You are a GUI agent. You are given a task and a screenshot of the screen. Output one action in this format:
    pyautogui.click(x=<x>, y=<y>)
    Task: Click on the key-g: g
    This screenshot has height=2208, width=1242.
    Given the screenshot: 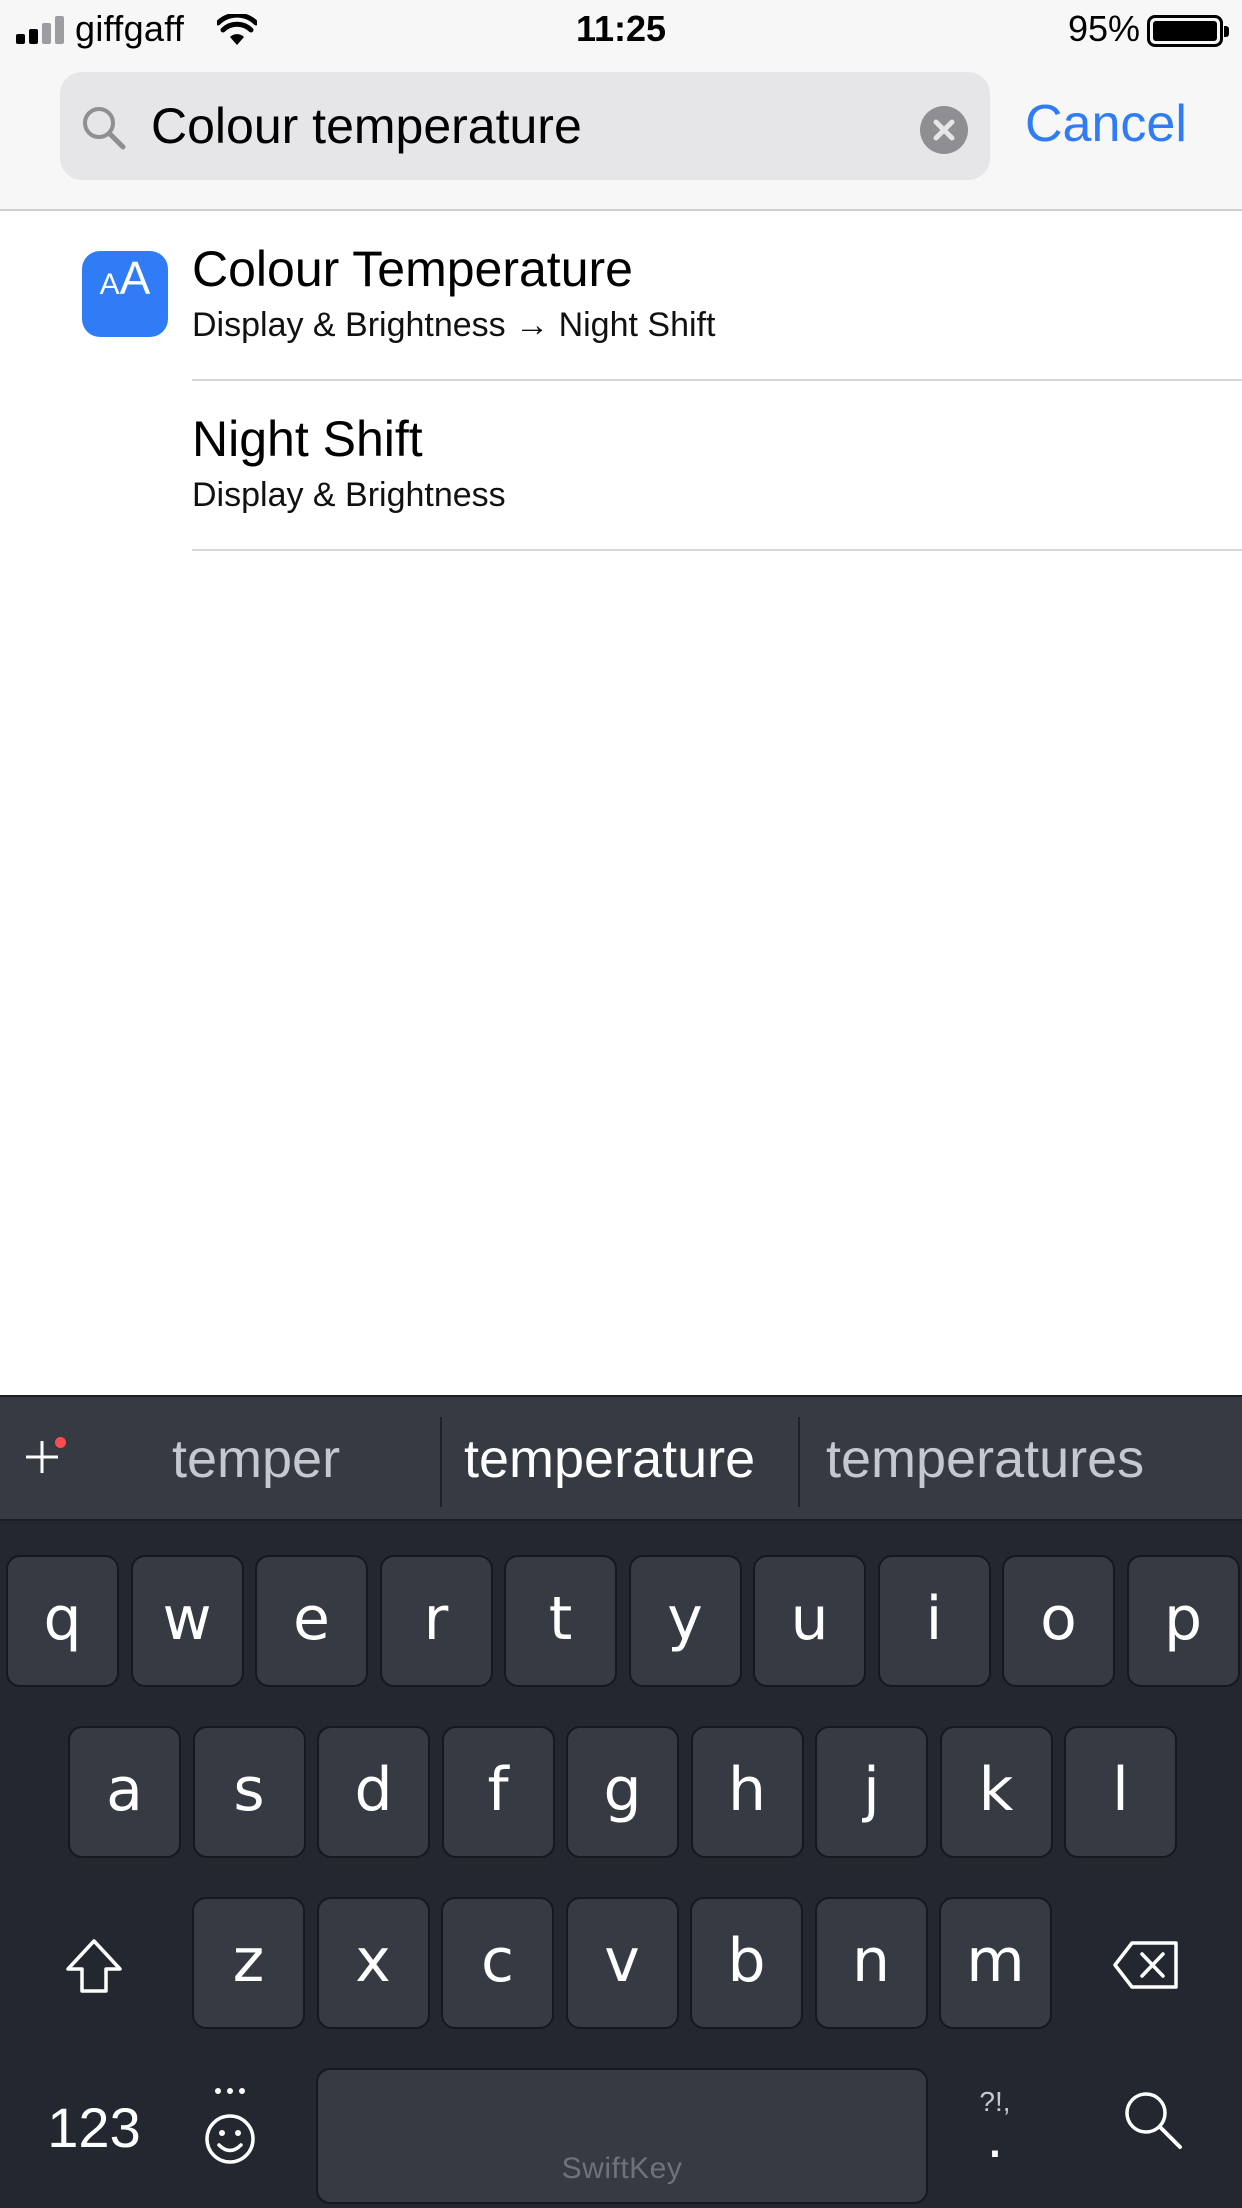 What is the action you would take?
    pyautogui.click(x=622, y=1792)
    